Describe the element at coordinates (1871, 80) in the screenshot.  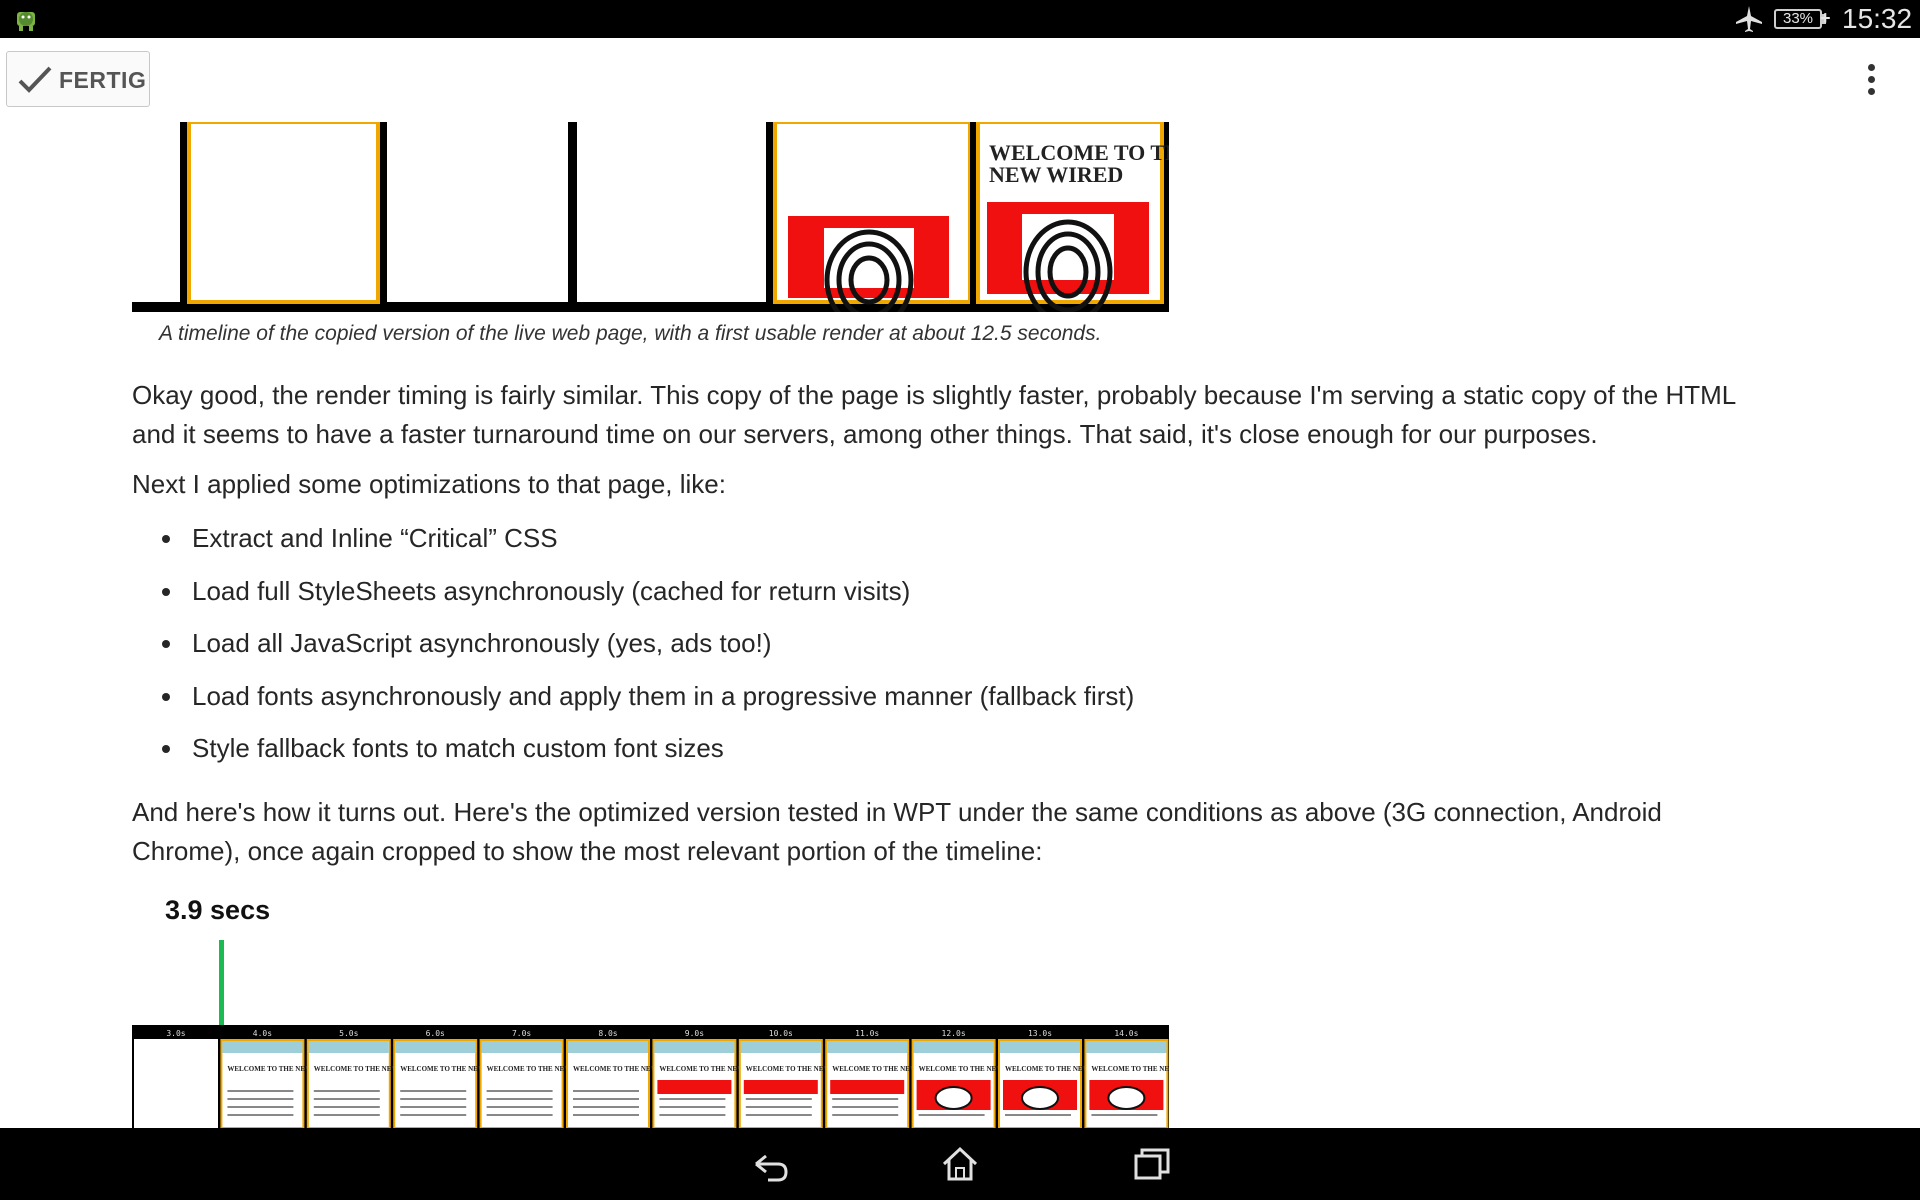
I see `overflow-menu-icon` at that location.